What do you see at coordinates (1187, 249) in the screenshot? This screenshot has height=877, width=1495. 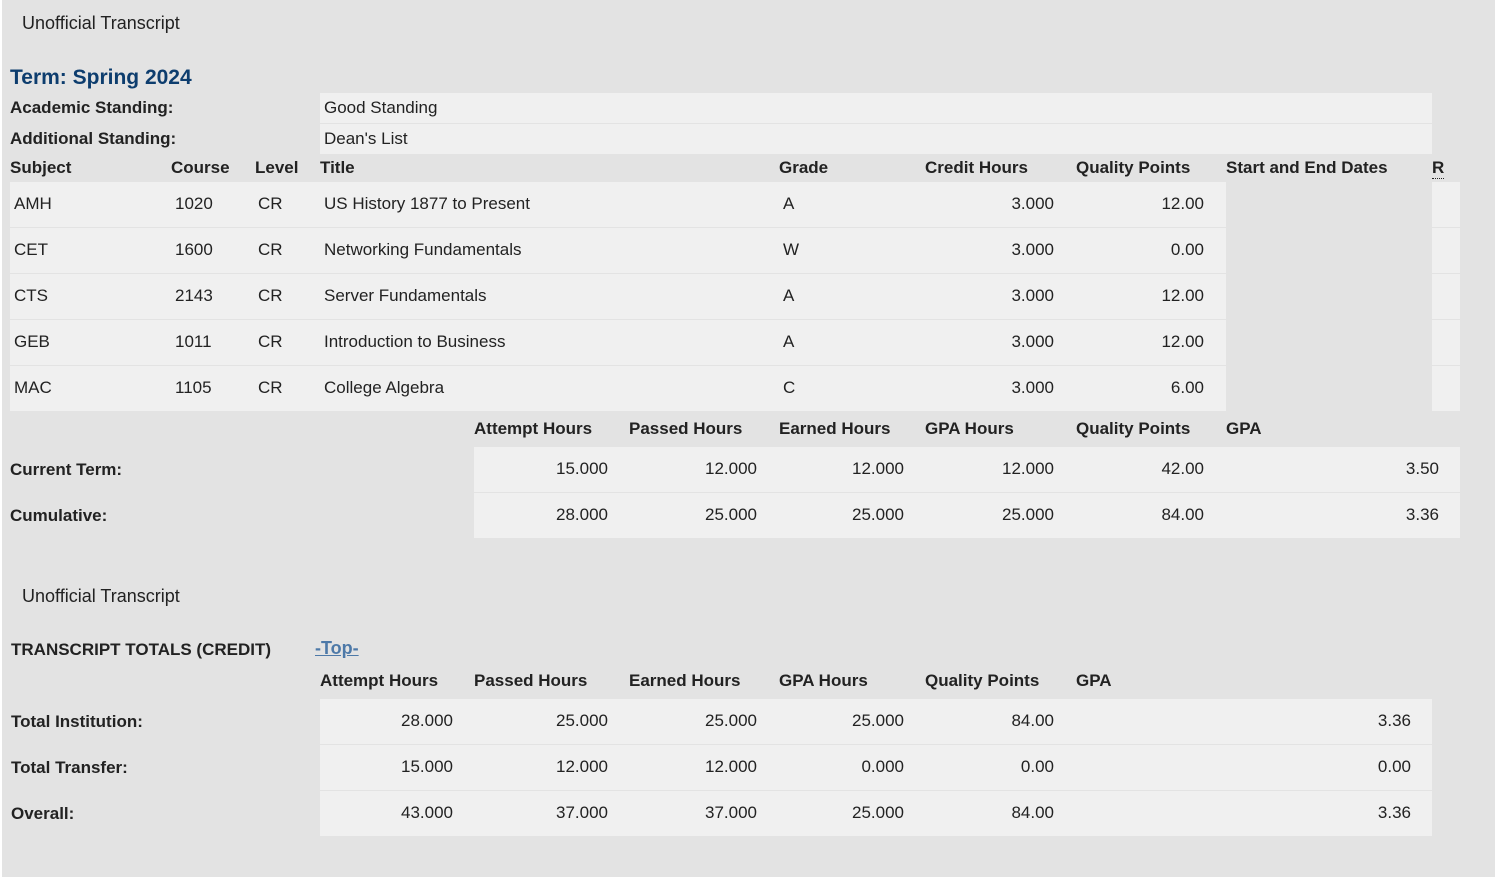 I see `course-quality-points: 0.00` at bounding box center [1187, 249].